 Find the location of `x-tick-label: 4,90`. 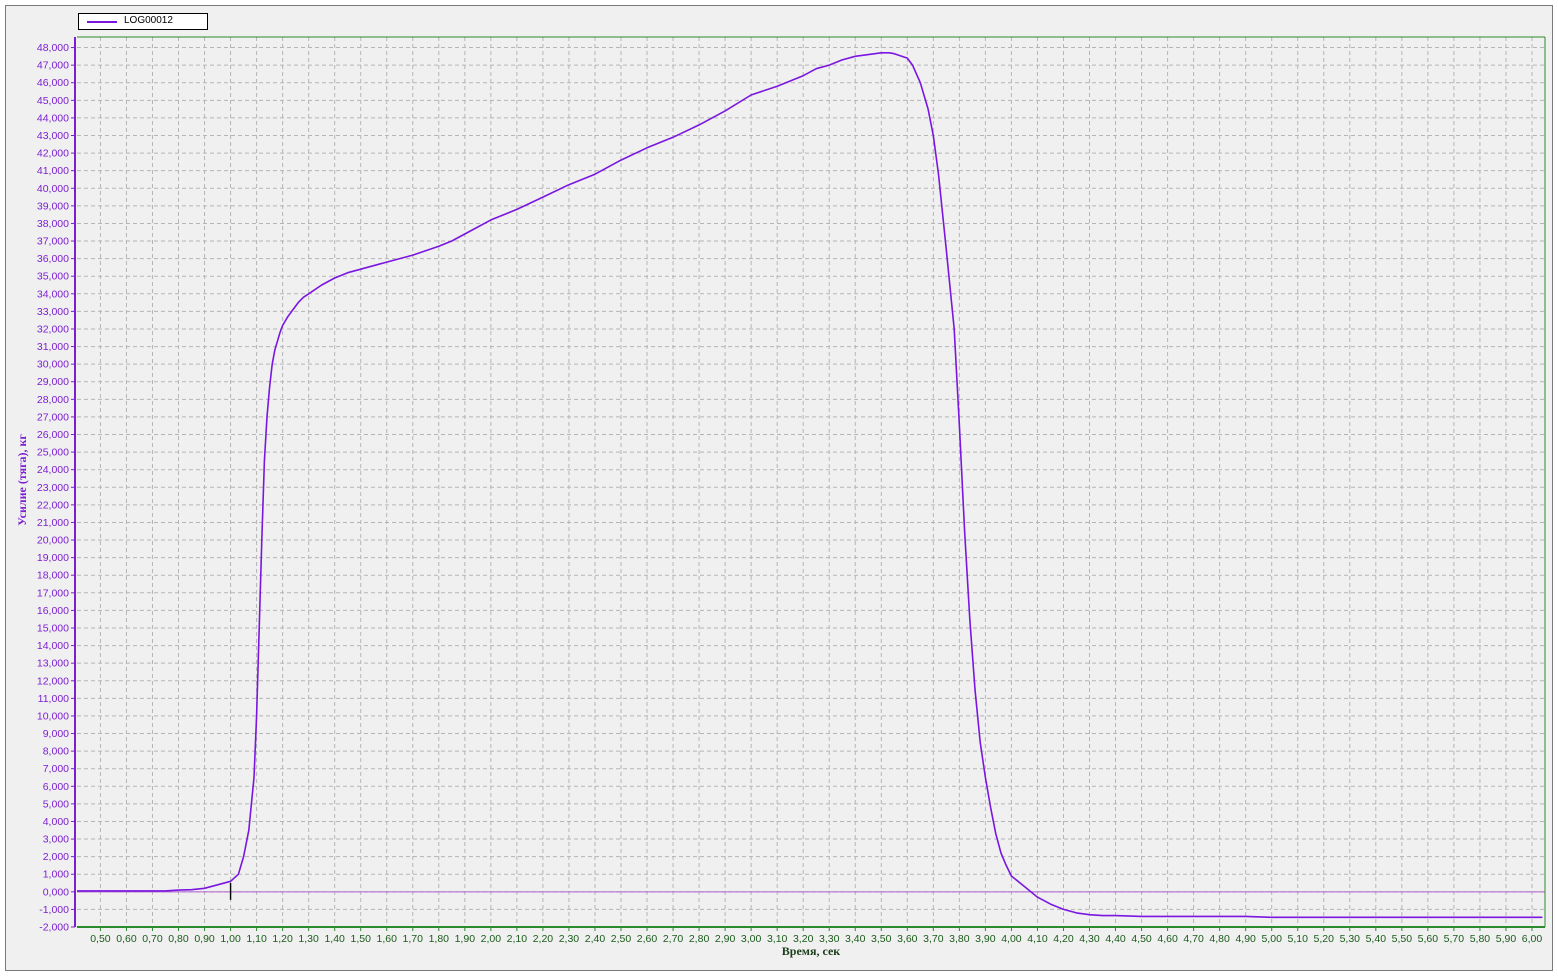

x-tick-label: 4,90 is located at coordinates (1245, 939).